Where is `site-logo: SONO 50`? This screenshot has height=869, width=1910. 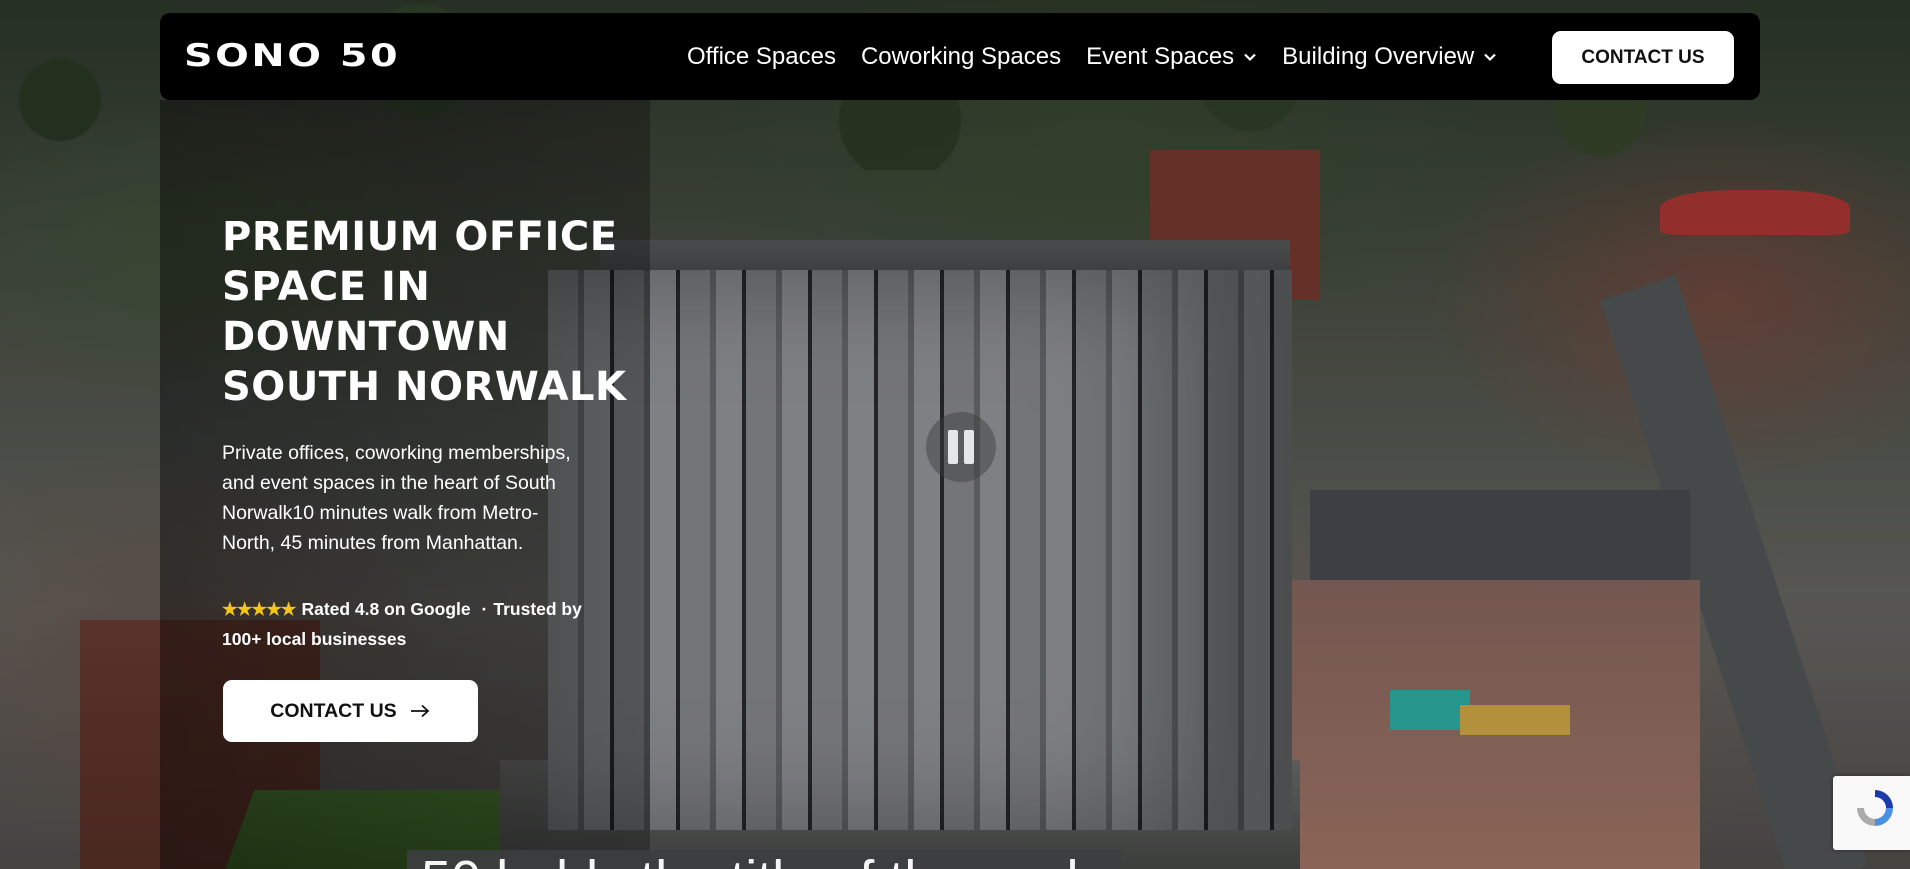
site-logo: SONO 50 is located at coordinates (292, 56).